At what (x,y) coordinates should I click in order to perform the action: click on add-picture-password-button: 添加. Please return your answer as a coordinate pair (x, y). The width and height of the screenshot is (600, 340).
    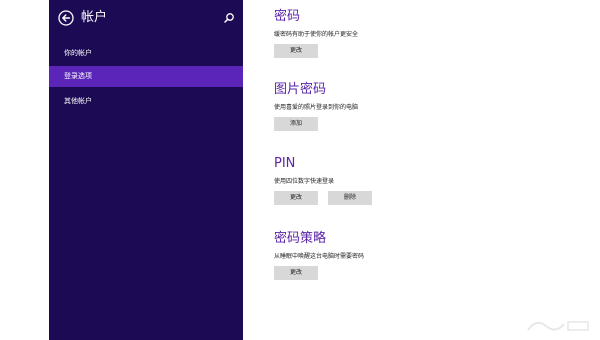
    Looking at the image, I should click on (296, 124).